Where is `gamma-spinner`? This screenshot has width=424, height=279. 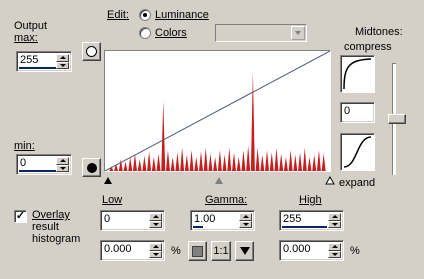 gamma-spinner is located at coordinates (245, 220).